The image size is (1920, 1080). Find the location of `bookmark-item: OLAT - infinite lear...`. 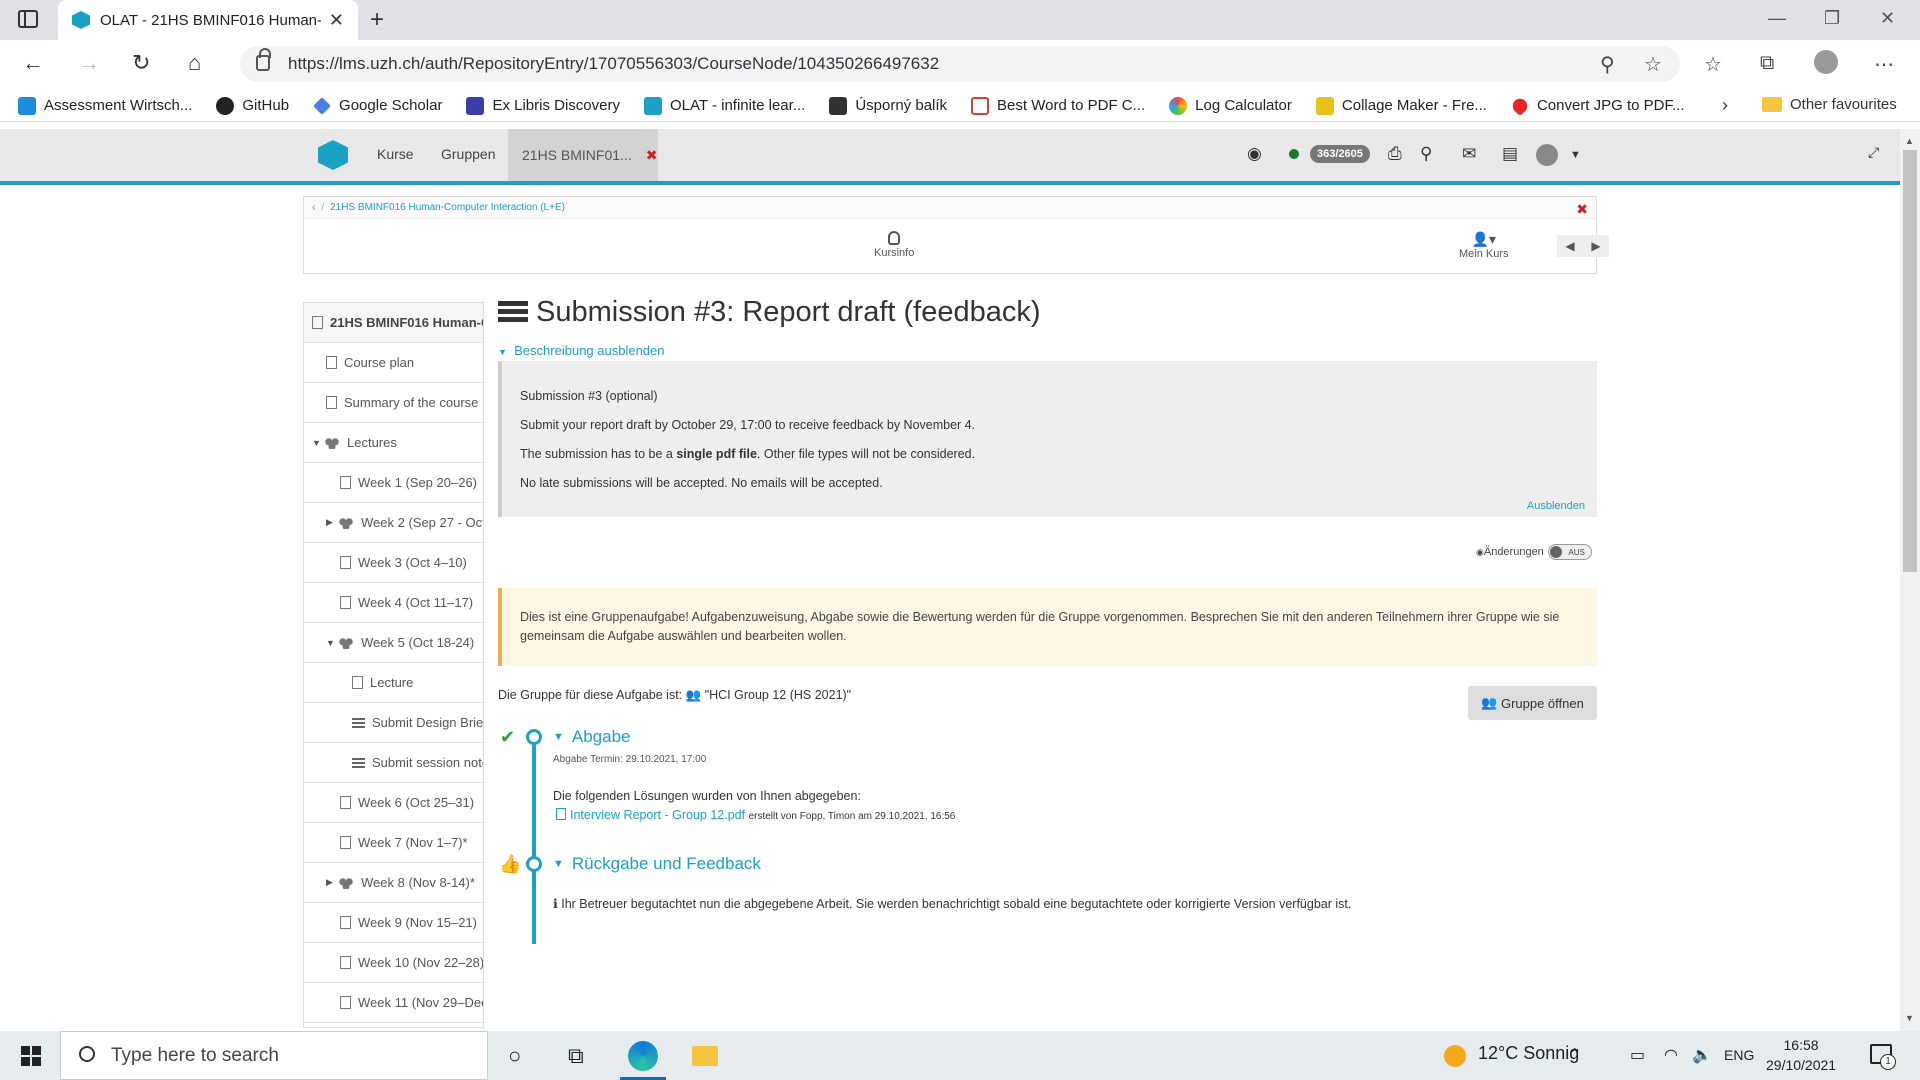

bookmark-item: OLAT - infinite lear... is located at coordinates (724, 105).